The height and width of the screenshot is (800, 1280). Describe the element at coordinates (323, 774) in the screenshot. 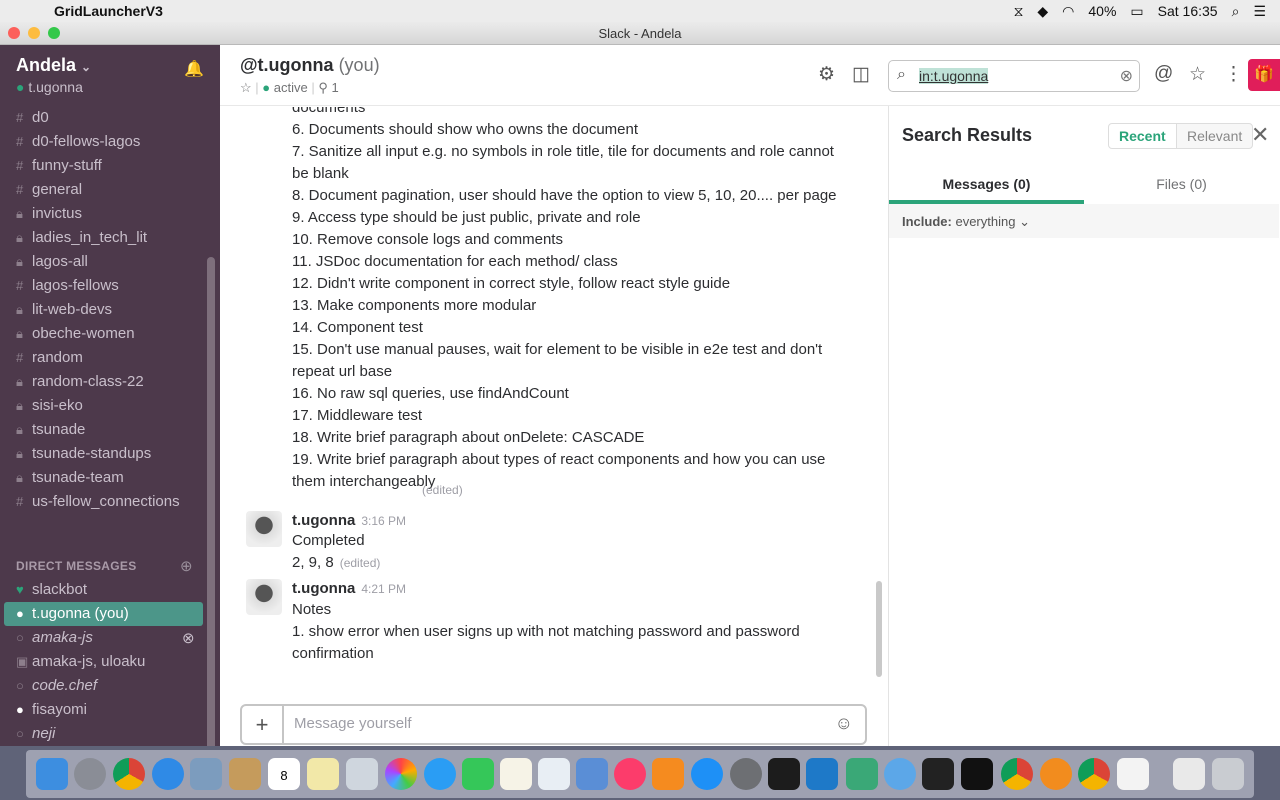

I see `notes-icon` at that location.